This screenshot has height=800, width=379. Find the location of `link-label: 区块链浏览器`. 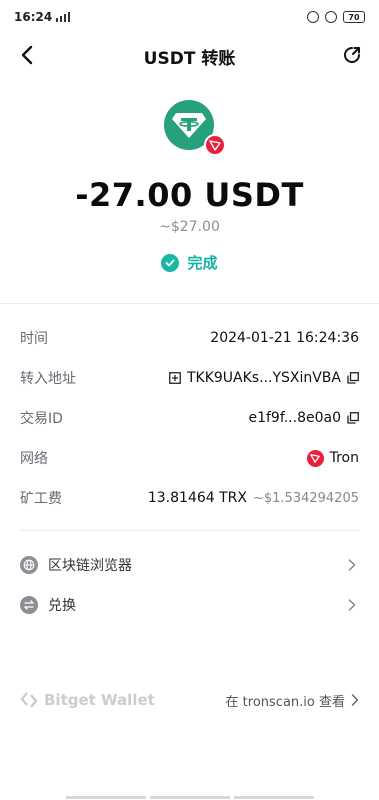

link-label: 区块链浏览器 is located at coordinates (90, 566).